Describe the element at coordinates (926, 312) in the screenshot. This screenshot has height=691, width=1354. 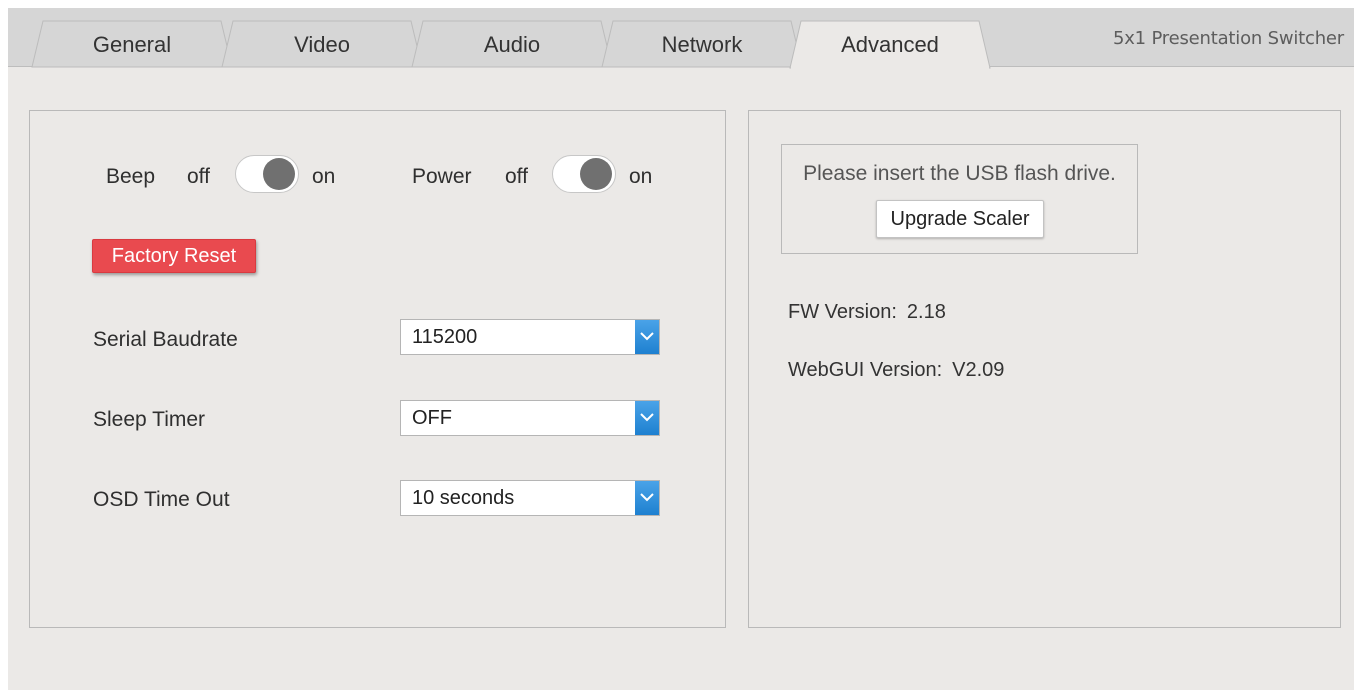
I see `fw-version-value: 2.18` at that location.